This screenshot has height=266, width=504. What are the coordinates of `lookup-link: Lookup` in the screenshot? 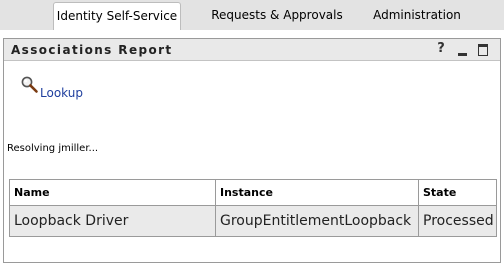 It's located at (61, 93).